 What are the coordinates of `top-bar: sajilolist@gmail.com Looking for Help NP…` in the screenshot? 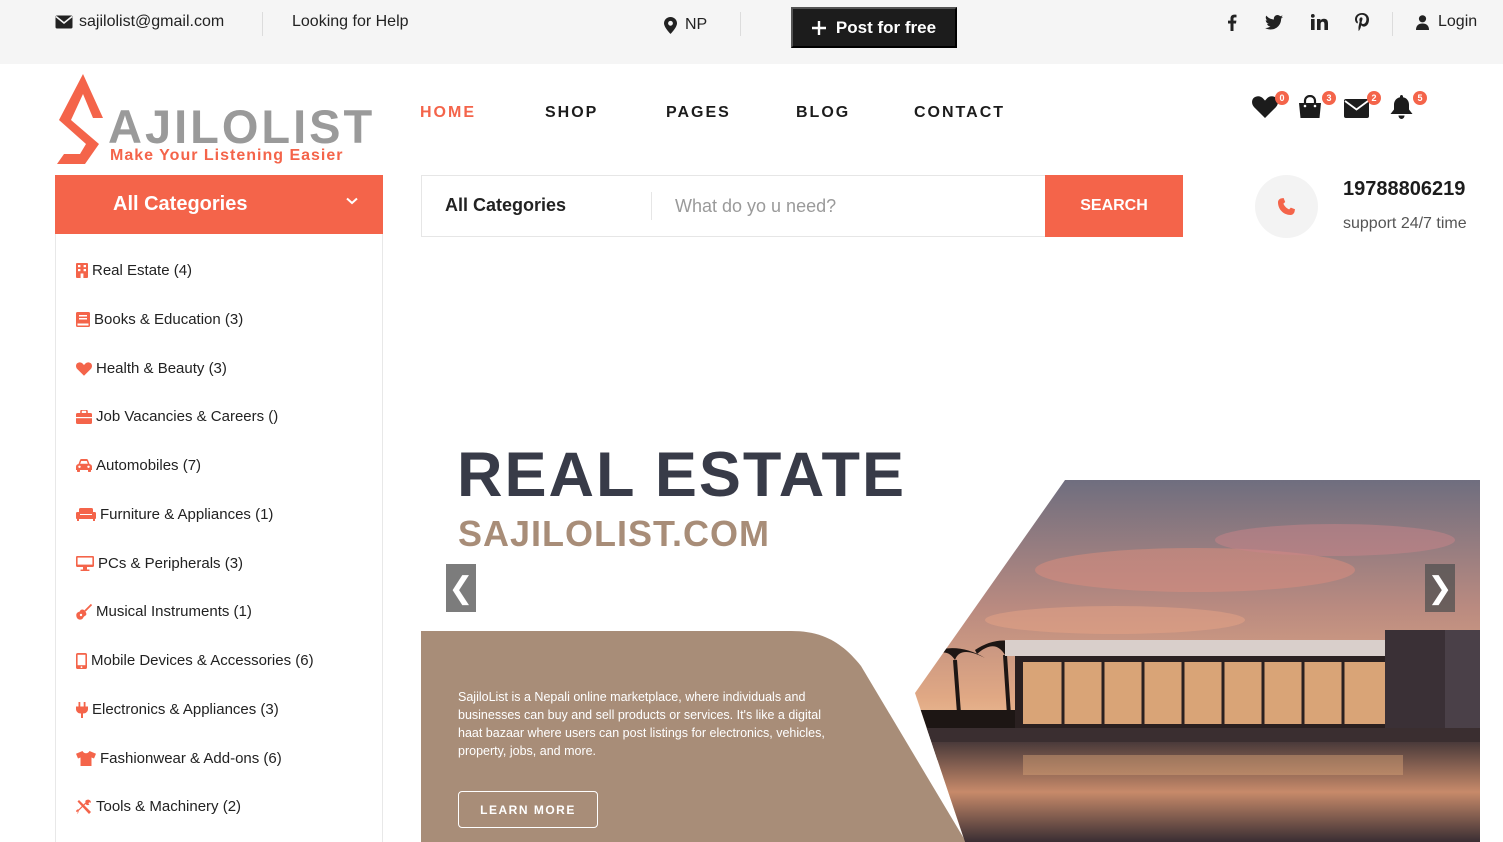 It's located at (751, 32).